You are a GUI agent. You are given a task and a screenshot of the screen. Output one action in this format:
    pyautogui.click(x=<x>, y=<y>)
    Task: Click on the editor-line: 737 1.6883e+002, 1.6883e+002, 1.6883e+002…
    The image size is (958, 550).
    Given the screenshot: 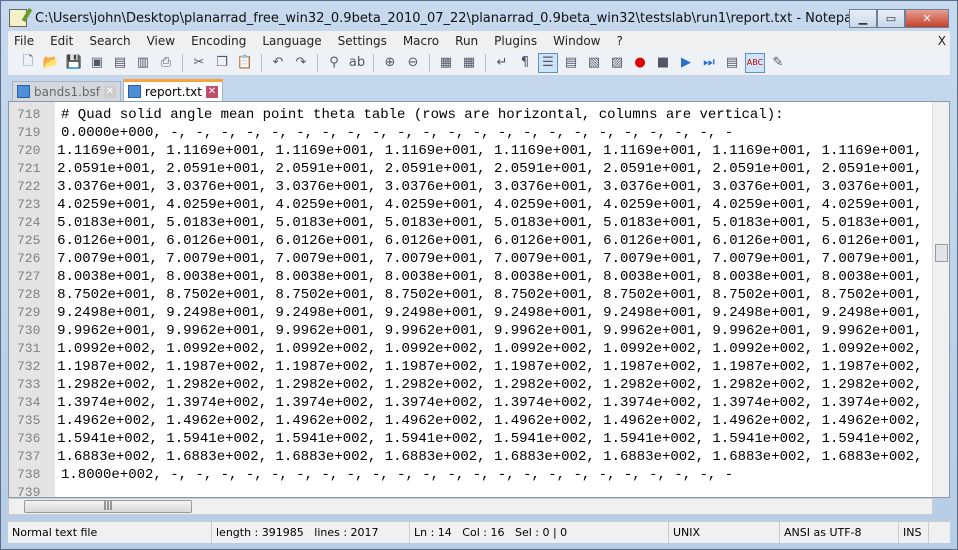 What is the action you would take?
    pyautogui.click(x=470, y=457)
    